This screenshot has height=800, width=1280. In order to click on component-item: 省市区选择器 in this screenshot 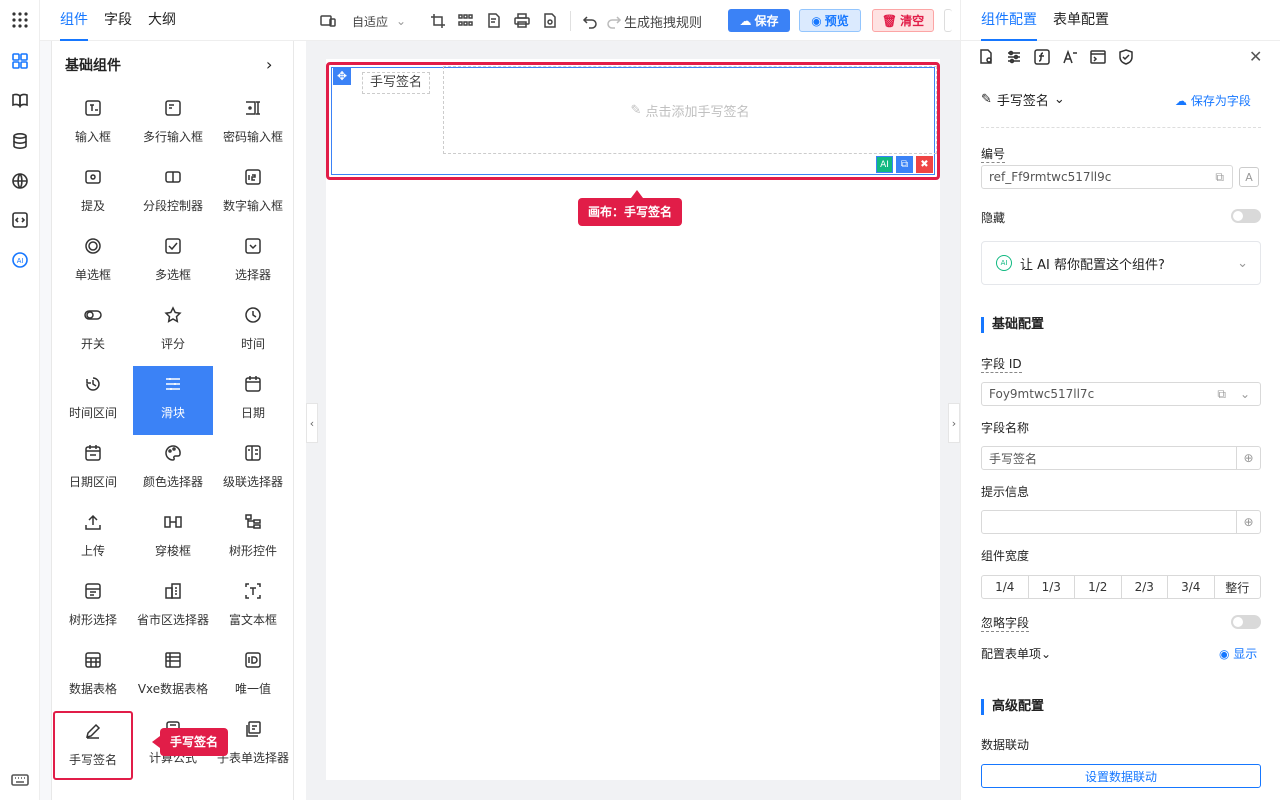, I will do `click(173, 607)`.